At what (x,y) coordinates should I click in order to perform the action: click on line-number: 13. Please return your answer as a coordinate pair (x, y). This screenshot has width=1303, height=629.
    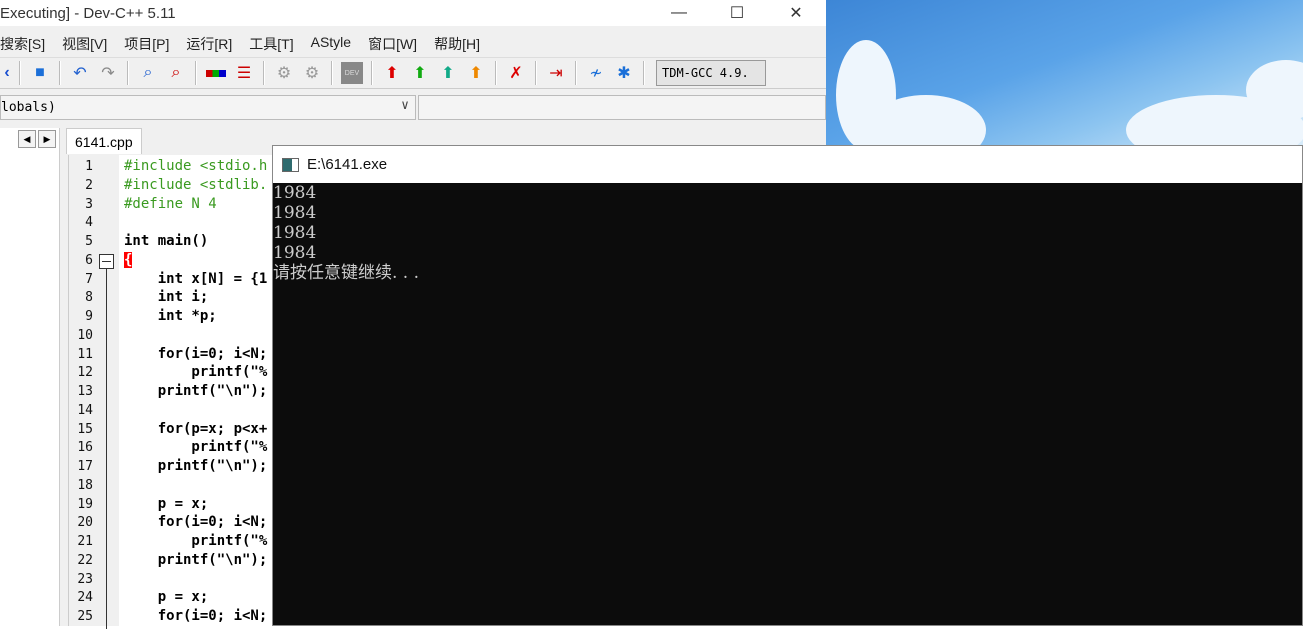
    Looking at the image, I should click on (85, 391).